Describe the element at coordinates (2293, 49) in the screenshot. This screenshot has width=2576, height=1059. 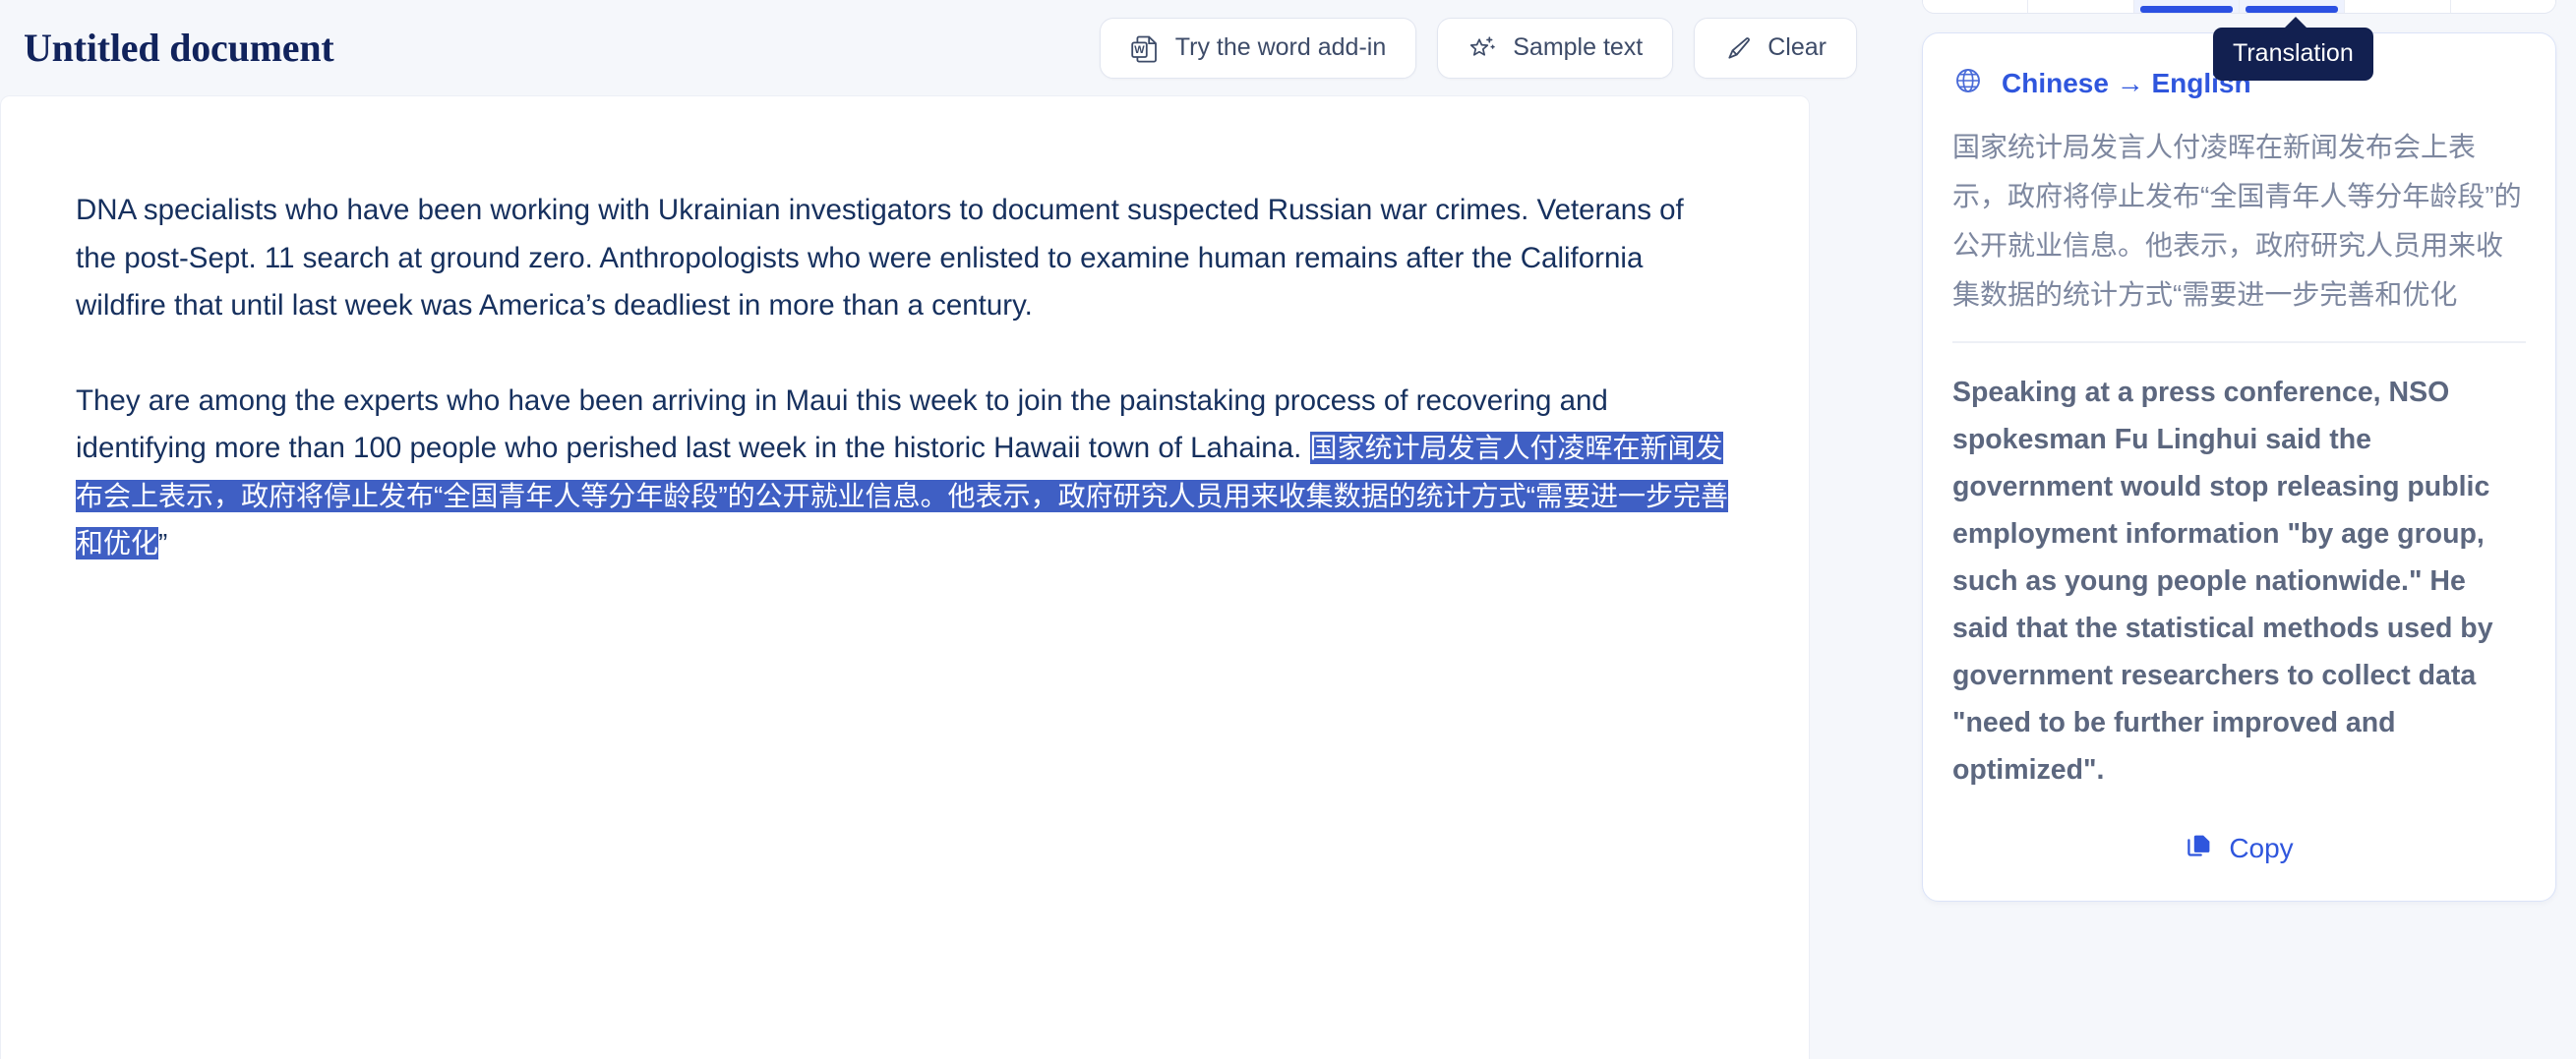
I see `translation-tooltip: Translation` at that location.